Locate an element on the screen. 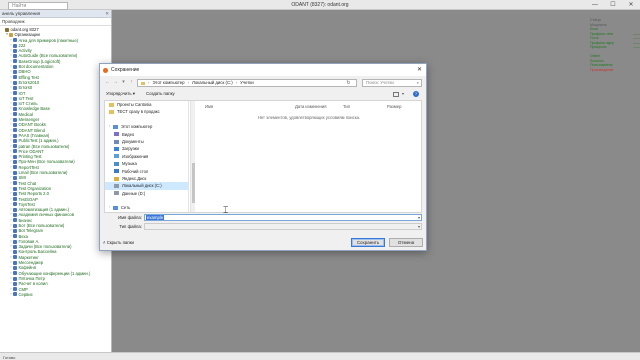 The image size is (640, 360). nav-pane-item: Документы is located at coordinates (146, 141).